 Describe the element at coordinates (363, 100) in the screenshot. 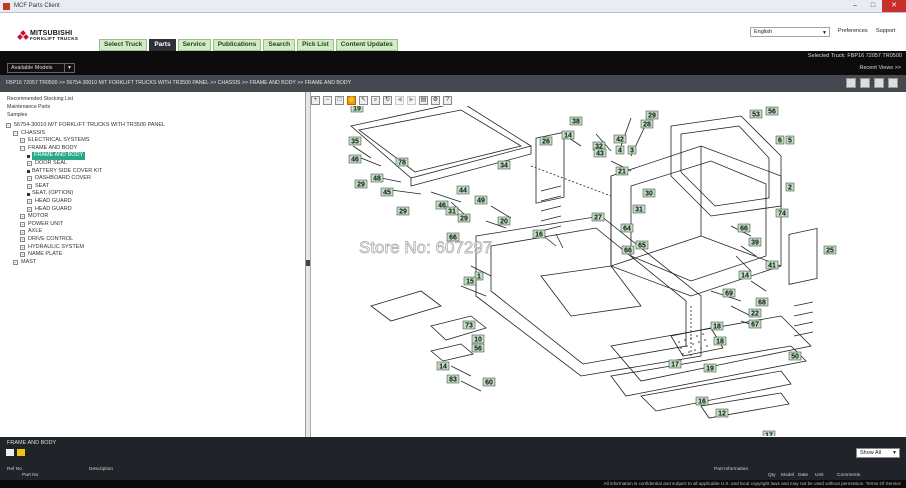

I see `select-icon: ↖` at that location.